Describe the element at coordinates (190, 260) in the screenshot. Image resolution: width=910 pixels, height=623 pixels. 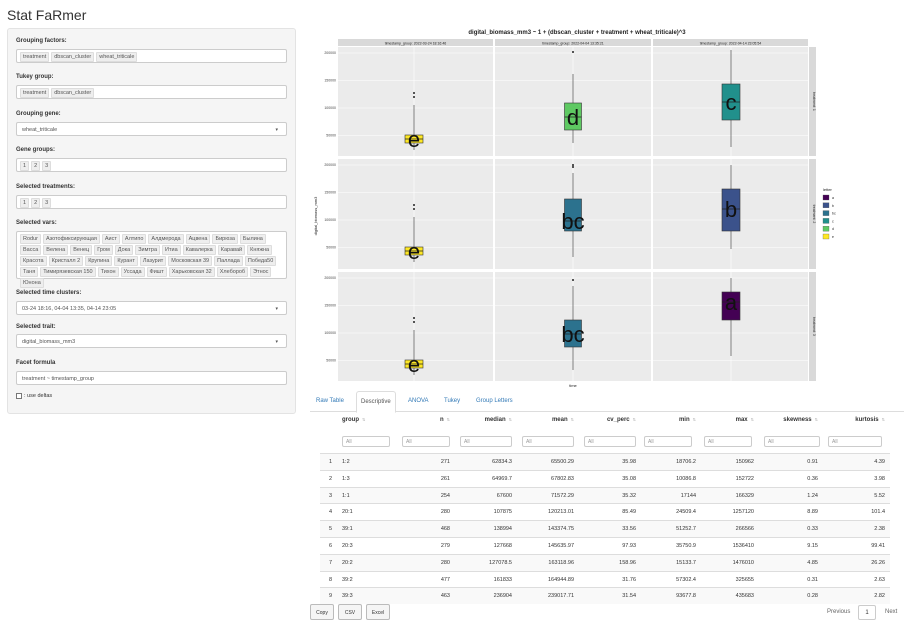
I see `tag: Московская 39` at that location.